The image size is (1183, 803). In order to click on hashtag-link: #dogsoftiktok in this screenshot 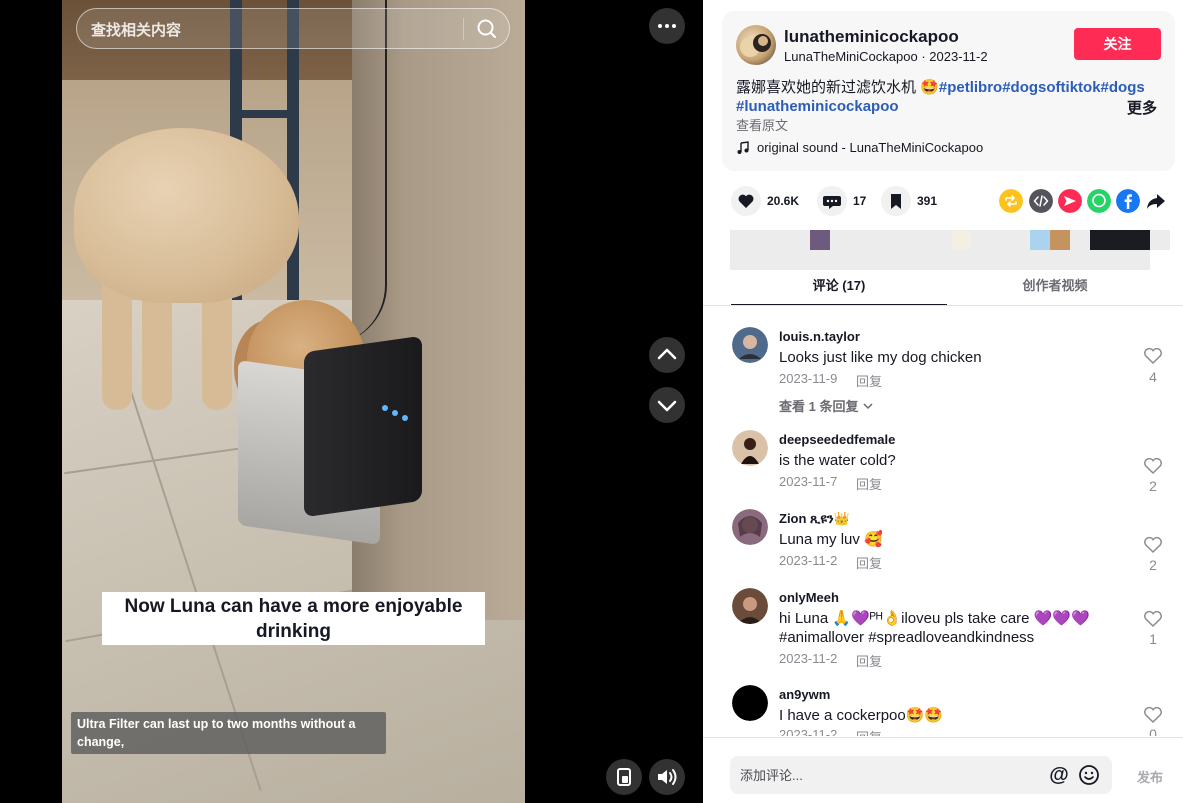, I will do `click(1051, 87)`.